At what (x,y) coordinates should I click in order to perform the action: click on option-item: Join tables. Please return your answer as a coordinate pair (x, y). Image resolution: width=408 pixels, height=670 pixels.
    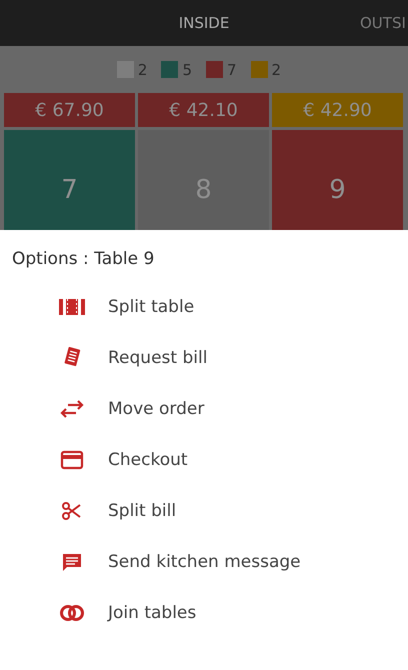
    Looking at the image, I should click on (152, 612).